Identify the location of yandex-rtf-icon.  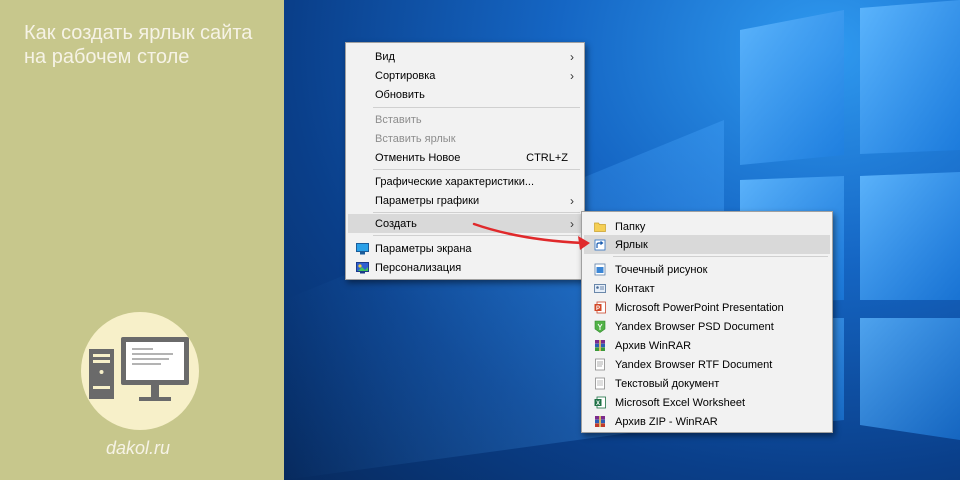
(600, 364).